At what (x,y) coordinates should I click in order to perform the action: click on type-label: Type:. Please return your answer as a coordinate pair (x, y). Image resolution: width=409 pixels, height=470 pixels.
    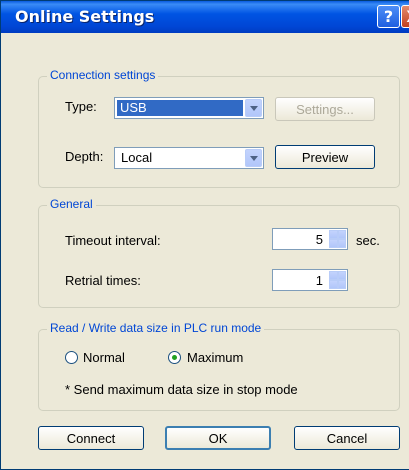
    Looking at the image, I should click on (81, 106).